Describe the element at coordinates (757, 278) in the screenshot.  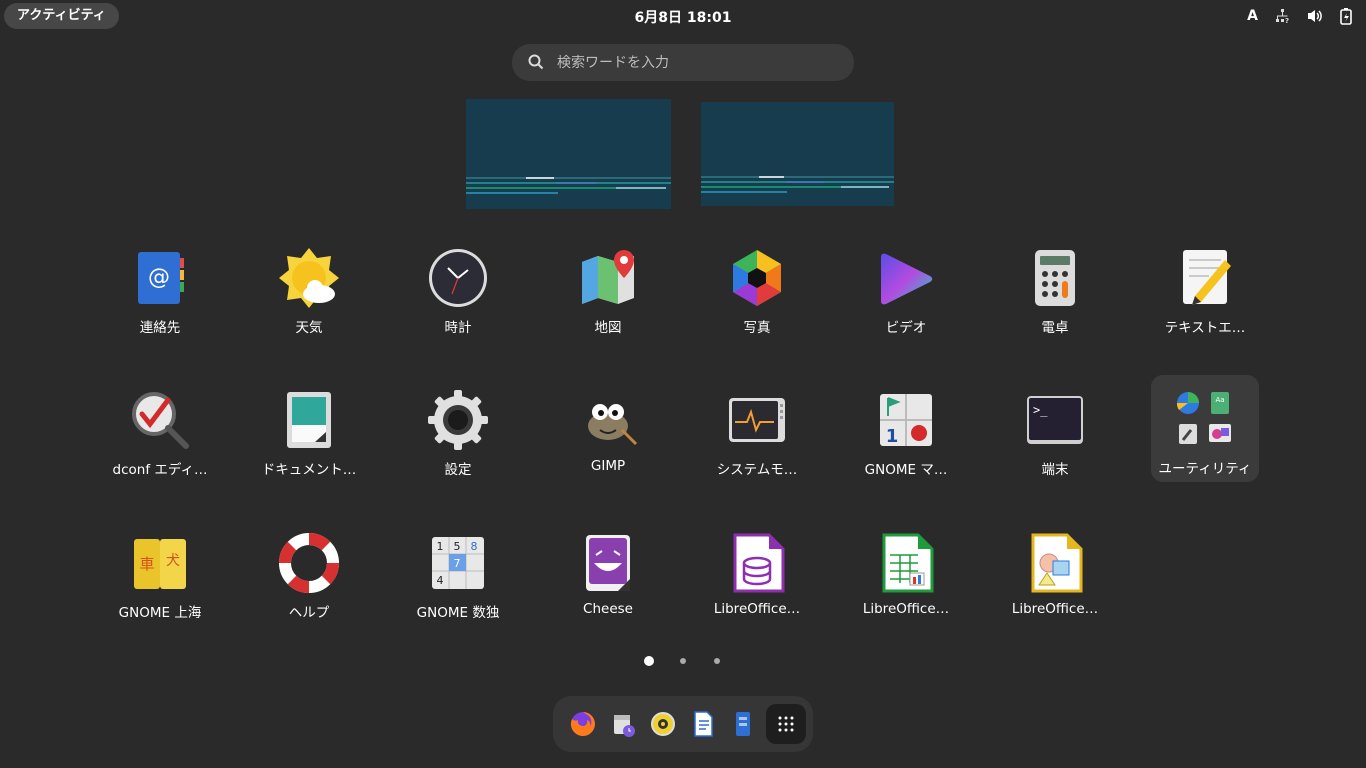
I see `photos-icon` at that location.